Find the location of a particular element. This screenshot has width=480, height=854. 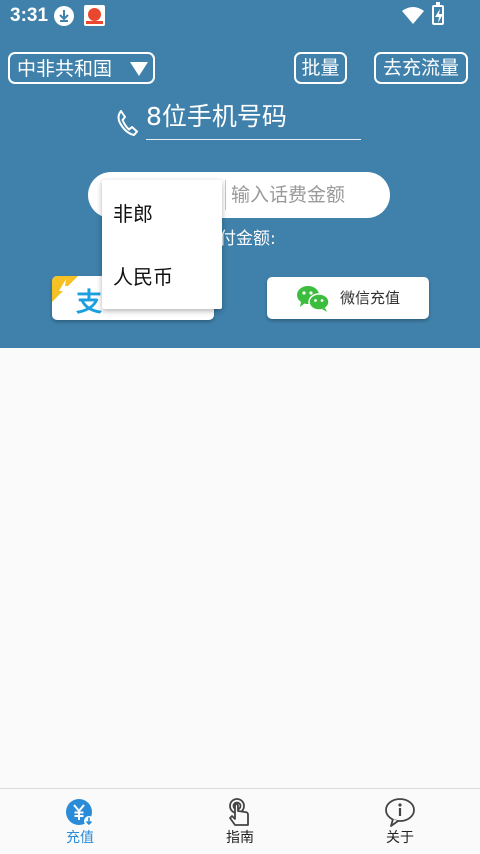

yuan-recharge-icon is located at coordinates (80, 812).